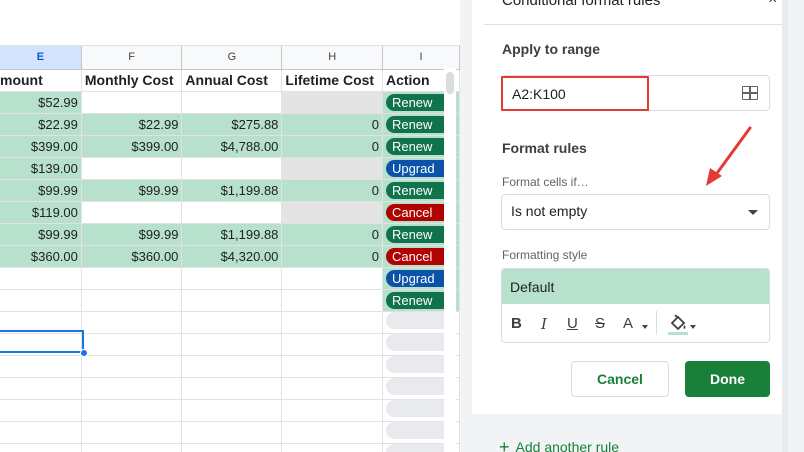 This screenshot has height=452, width=804. What do you see at coordinates (41, 102) in the screenshot?
I see `cell-amount: $52.99` at bounding box center [41, 102].